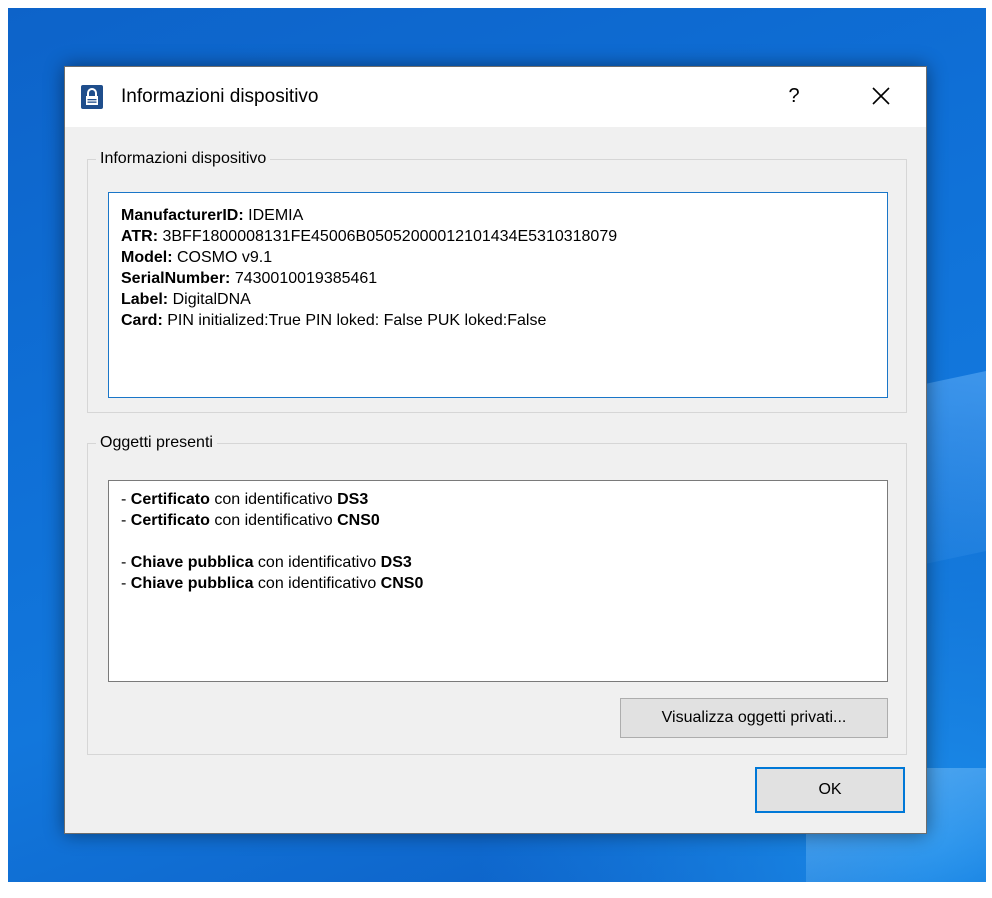  I want to click on object-line: - Certificato con identificativo DS3, so click(245, 499).